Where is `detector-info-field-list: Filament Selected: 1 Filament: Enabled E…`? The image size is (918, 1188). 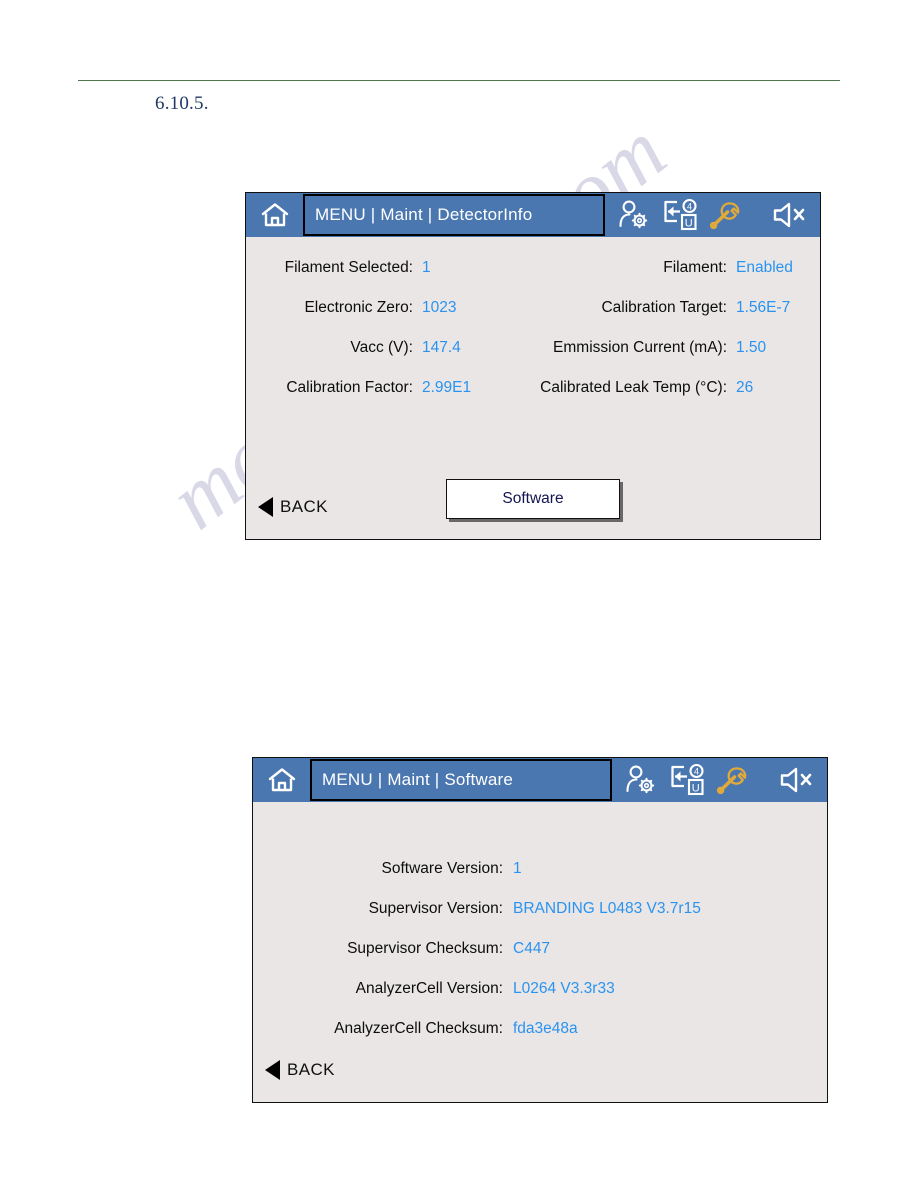 detector-info-field-list: Filament Selected: 1 Filament: Enabled E… is located at coordinates (533, 339).